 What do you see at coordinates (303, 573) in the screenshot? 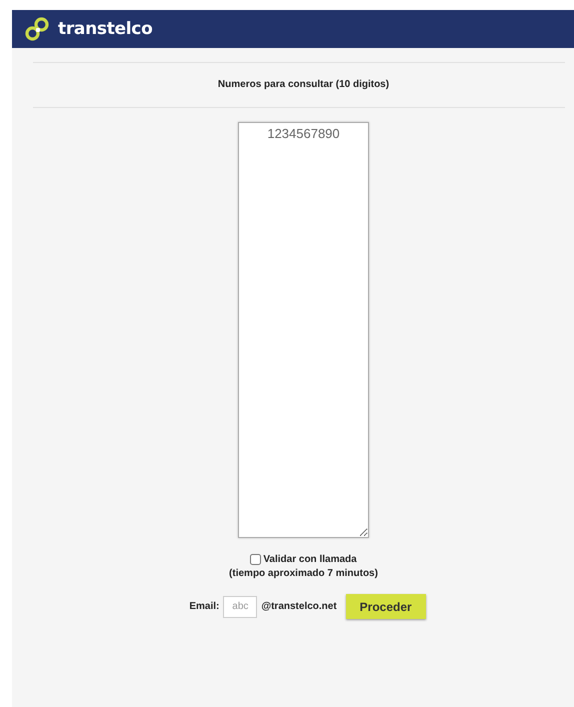
I see `time-note: (tiempo aproximado 7 minutos)` at bounding box center [303, 573].